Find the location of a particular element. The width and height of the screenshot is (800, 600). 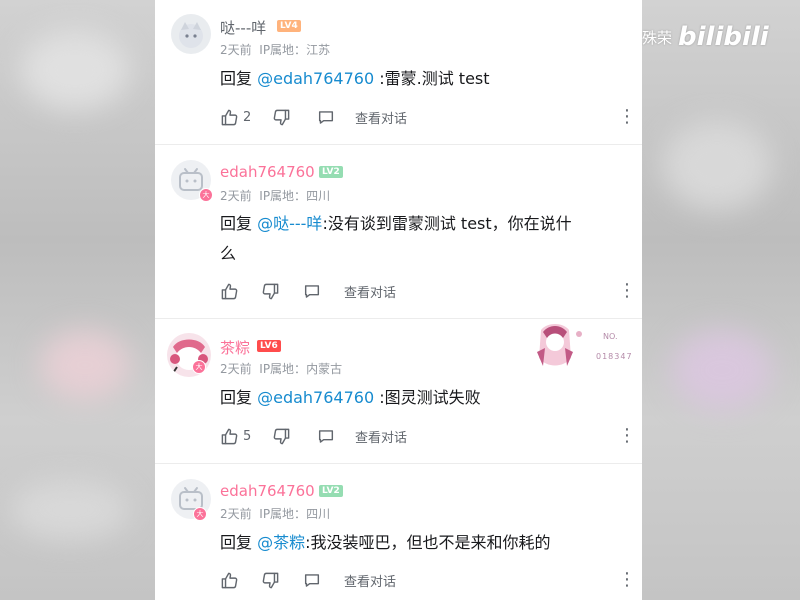

like-button: 2 is located at coordinates (235, 117).